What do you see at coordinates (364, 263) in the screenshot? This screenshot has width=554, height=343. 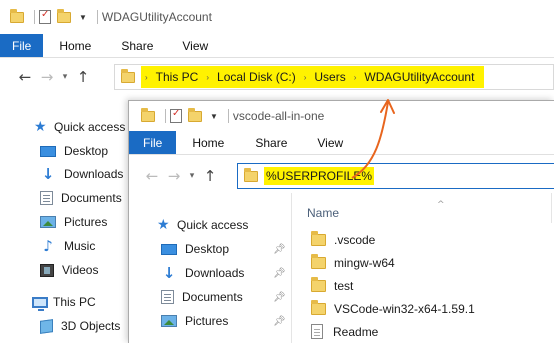 I see `file-name: mingw-w64` at bounding box center [364, 263].